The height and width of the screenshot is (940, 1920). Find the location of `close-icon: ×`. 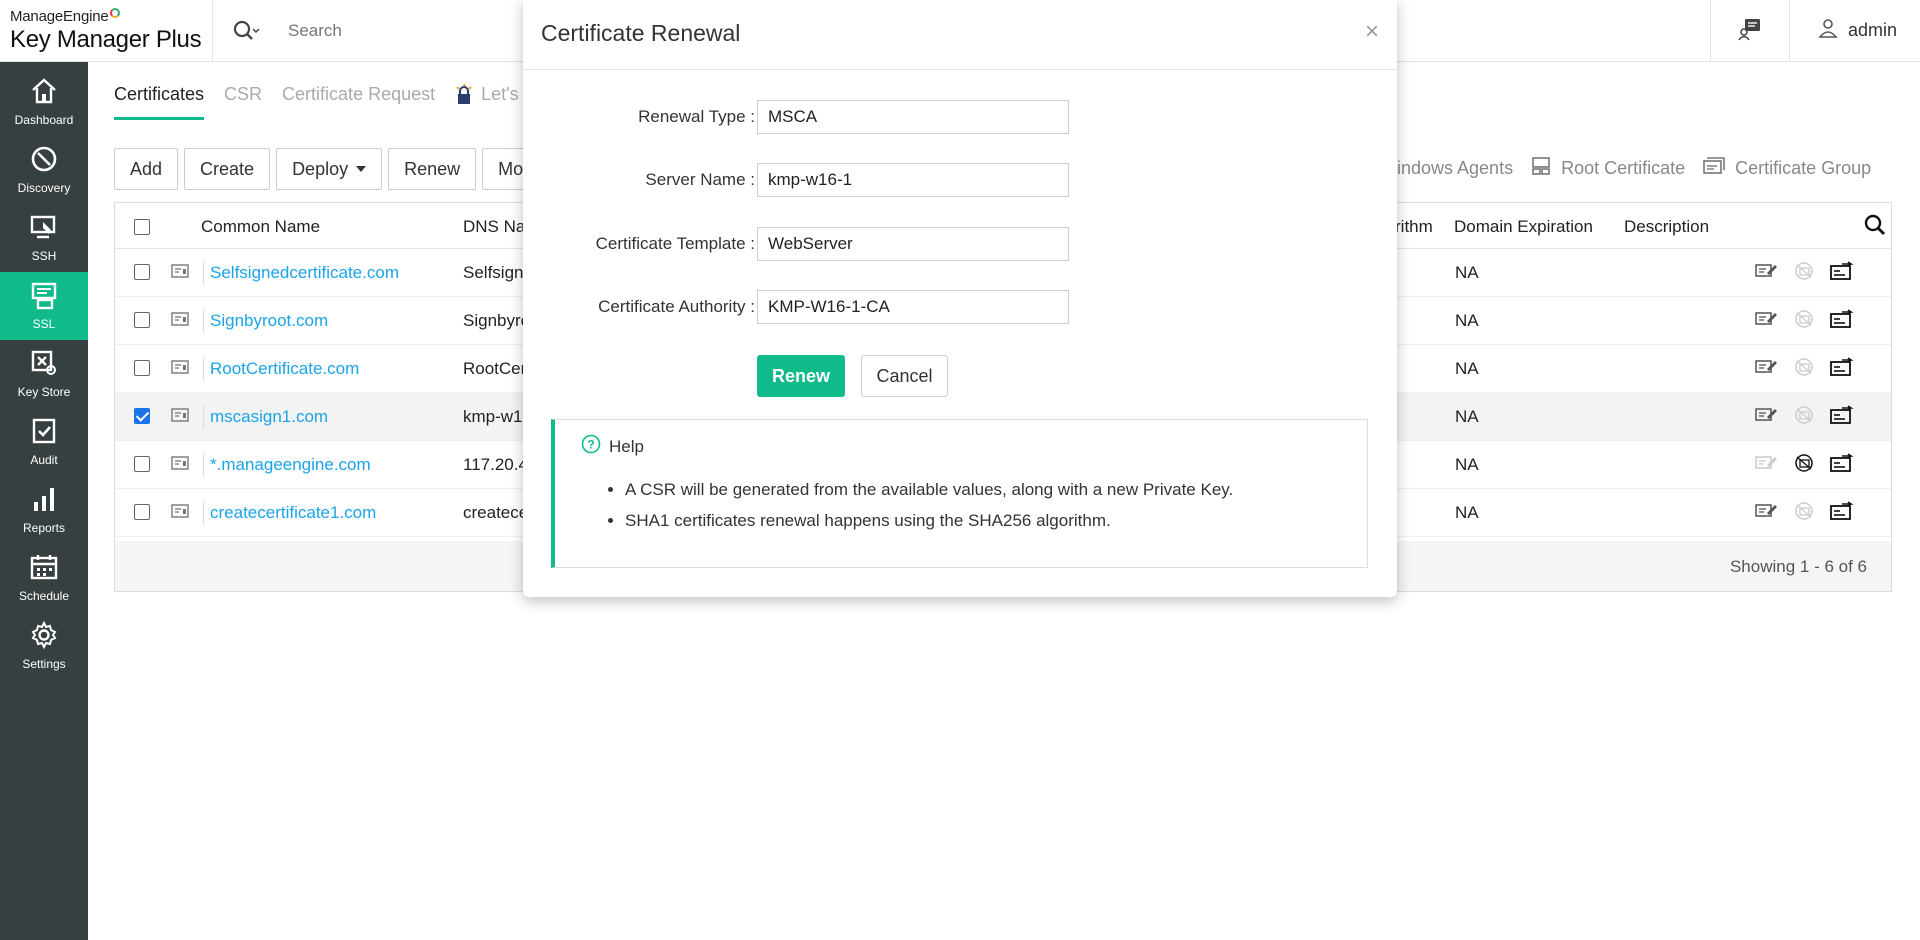

close-icon: × is located at coordinates (1372, 32).